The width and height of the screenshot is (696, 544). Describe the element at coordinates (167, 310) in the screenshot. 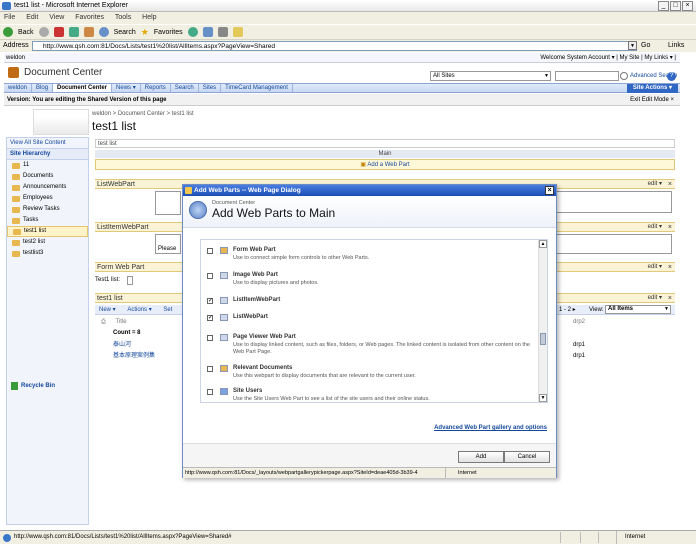

I see `settings-menu-button: Set` at that location.